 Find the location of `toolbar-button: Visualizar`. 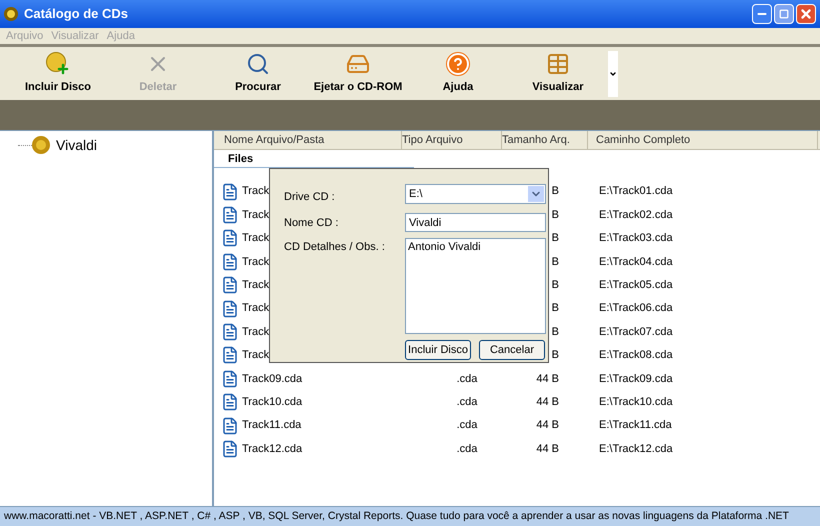

toolbar-button: Visualizar is located at coordinates (558, 73).